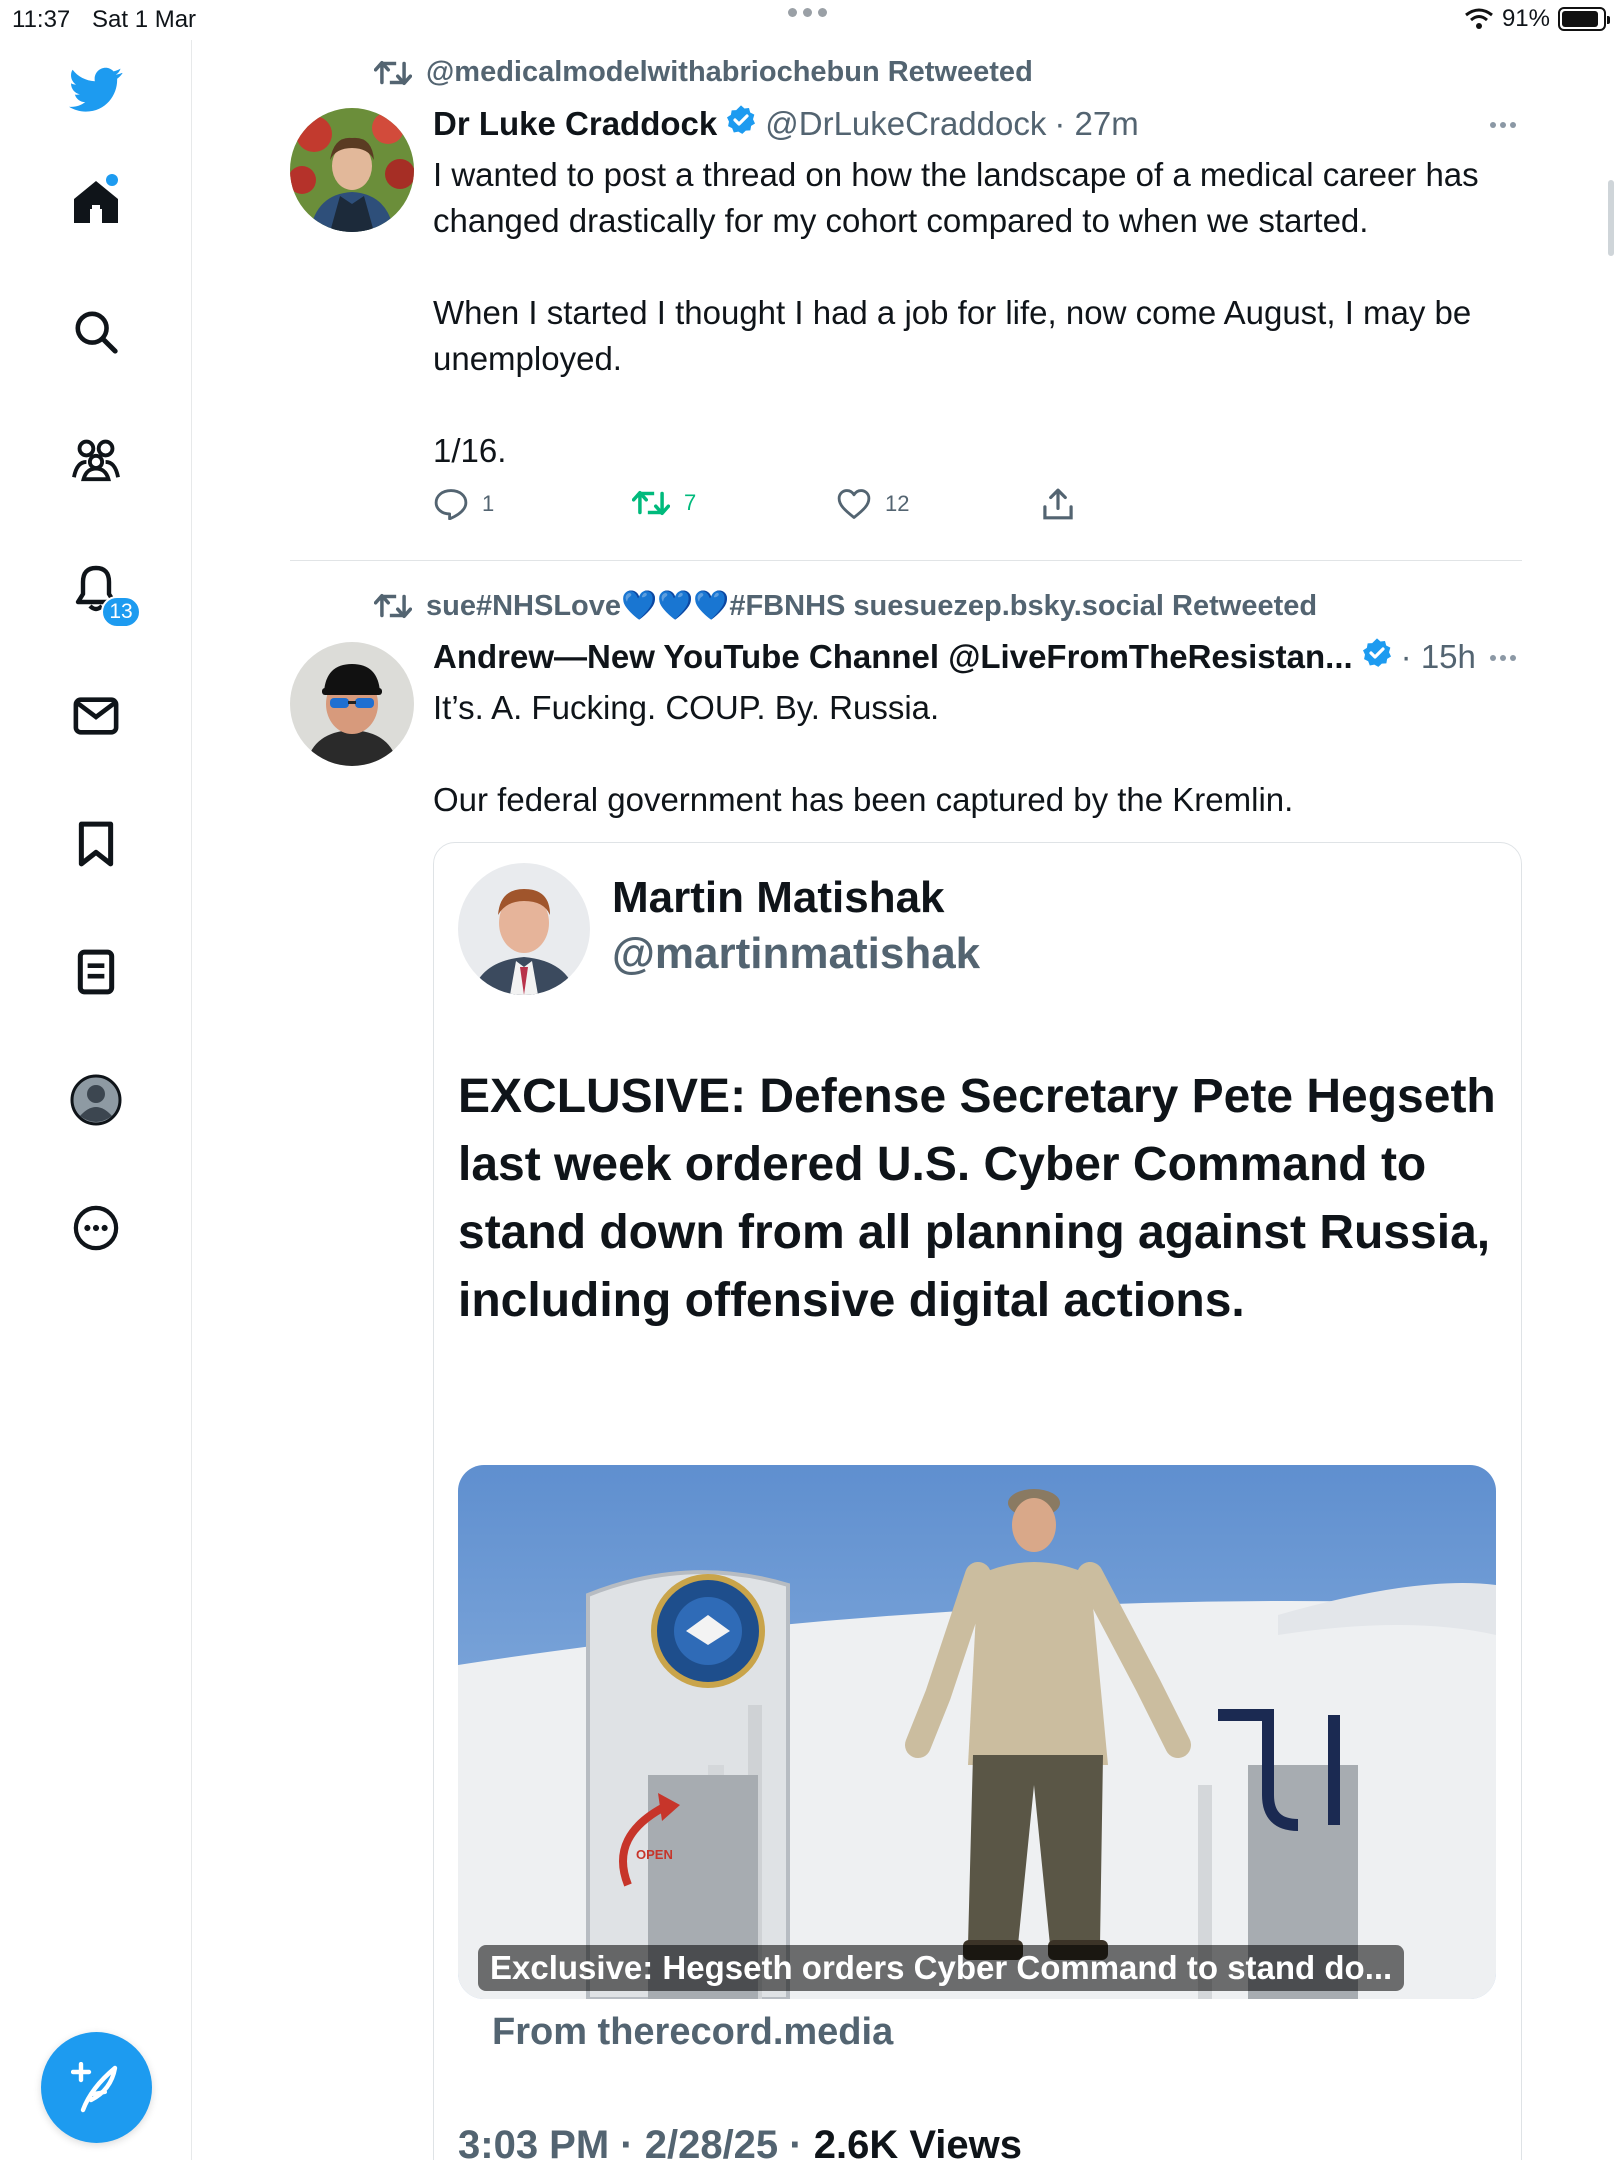 The height and width of the screenshot is (2160, 1620). I want to click on share-button, so click(1058, 504).